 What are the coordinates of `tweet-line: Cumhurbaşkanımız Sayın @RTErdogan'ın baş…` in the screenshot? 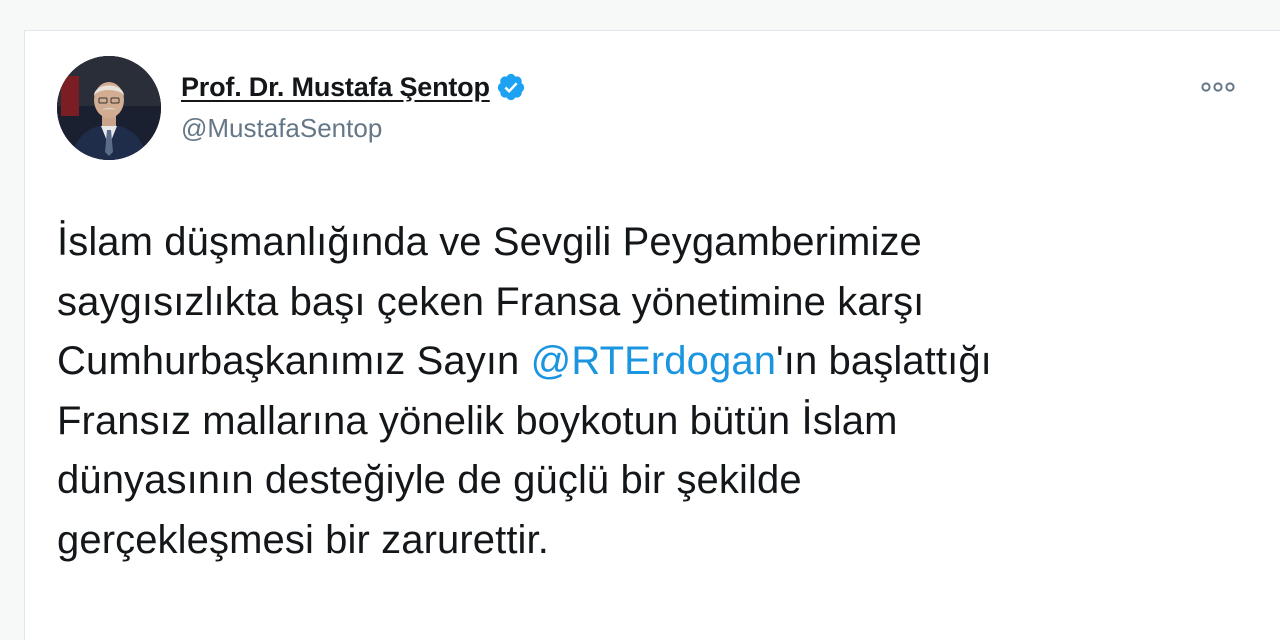 It's located at (647, 362).